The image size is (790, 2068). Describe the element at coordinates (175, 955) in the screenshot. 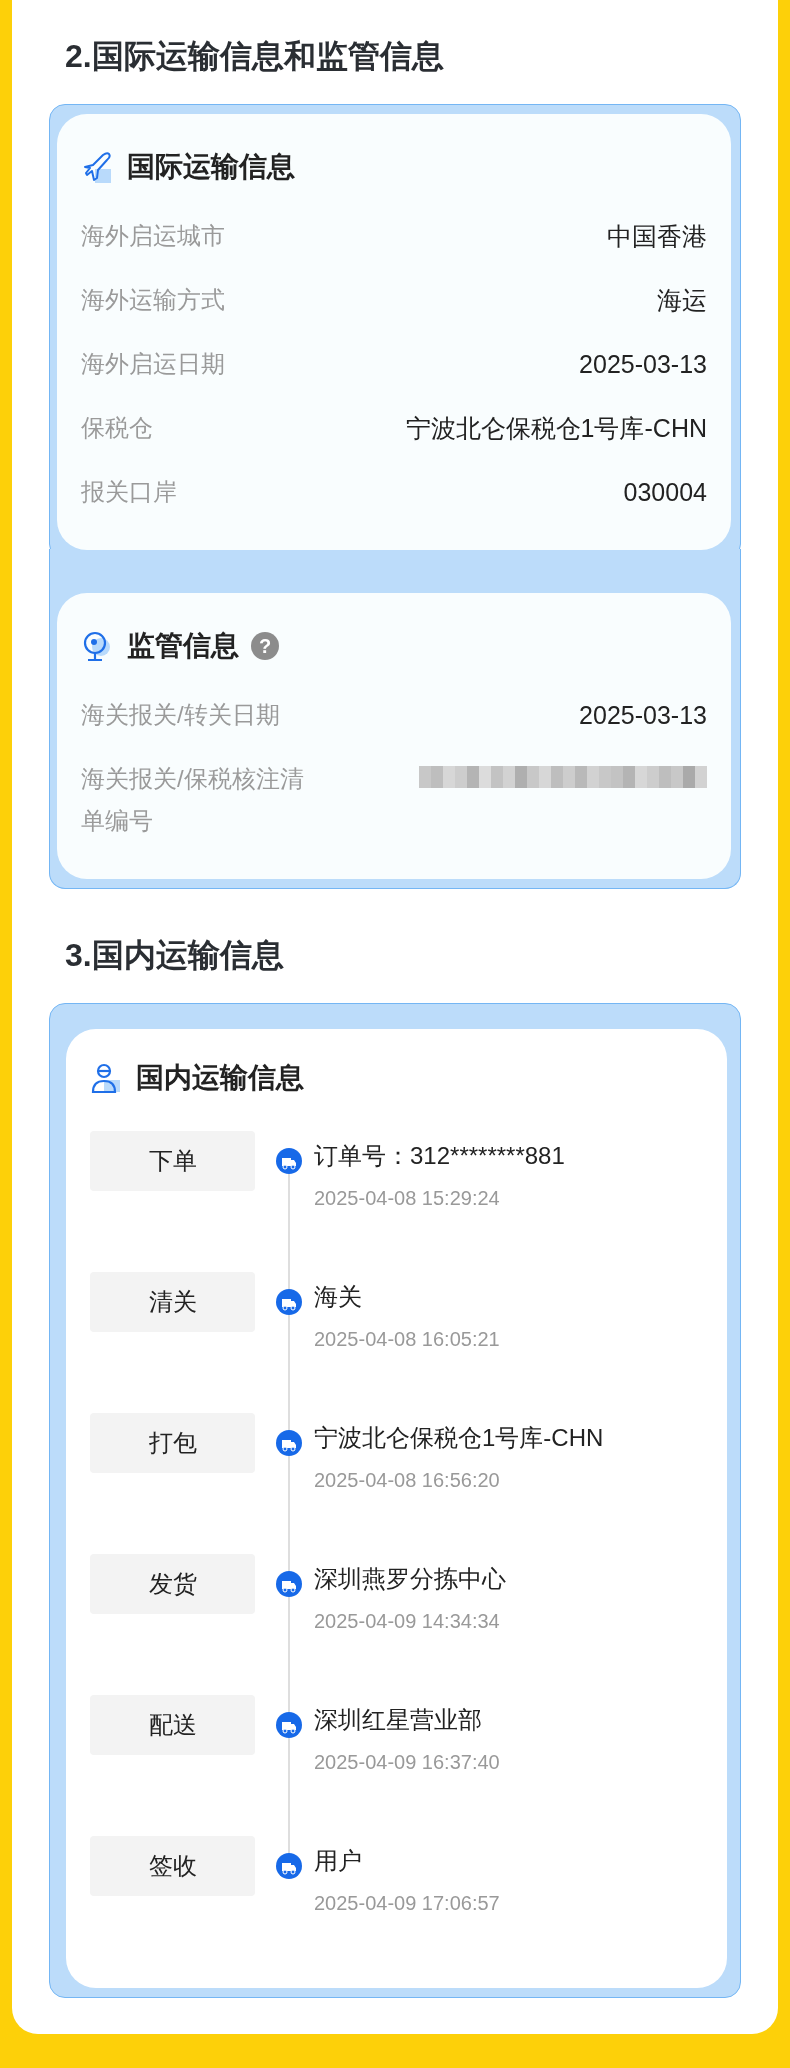

I see `section-heading: 3.国内运输信息` at that location.